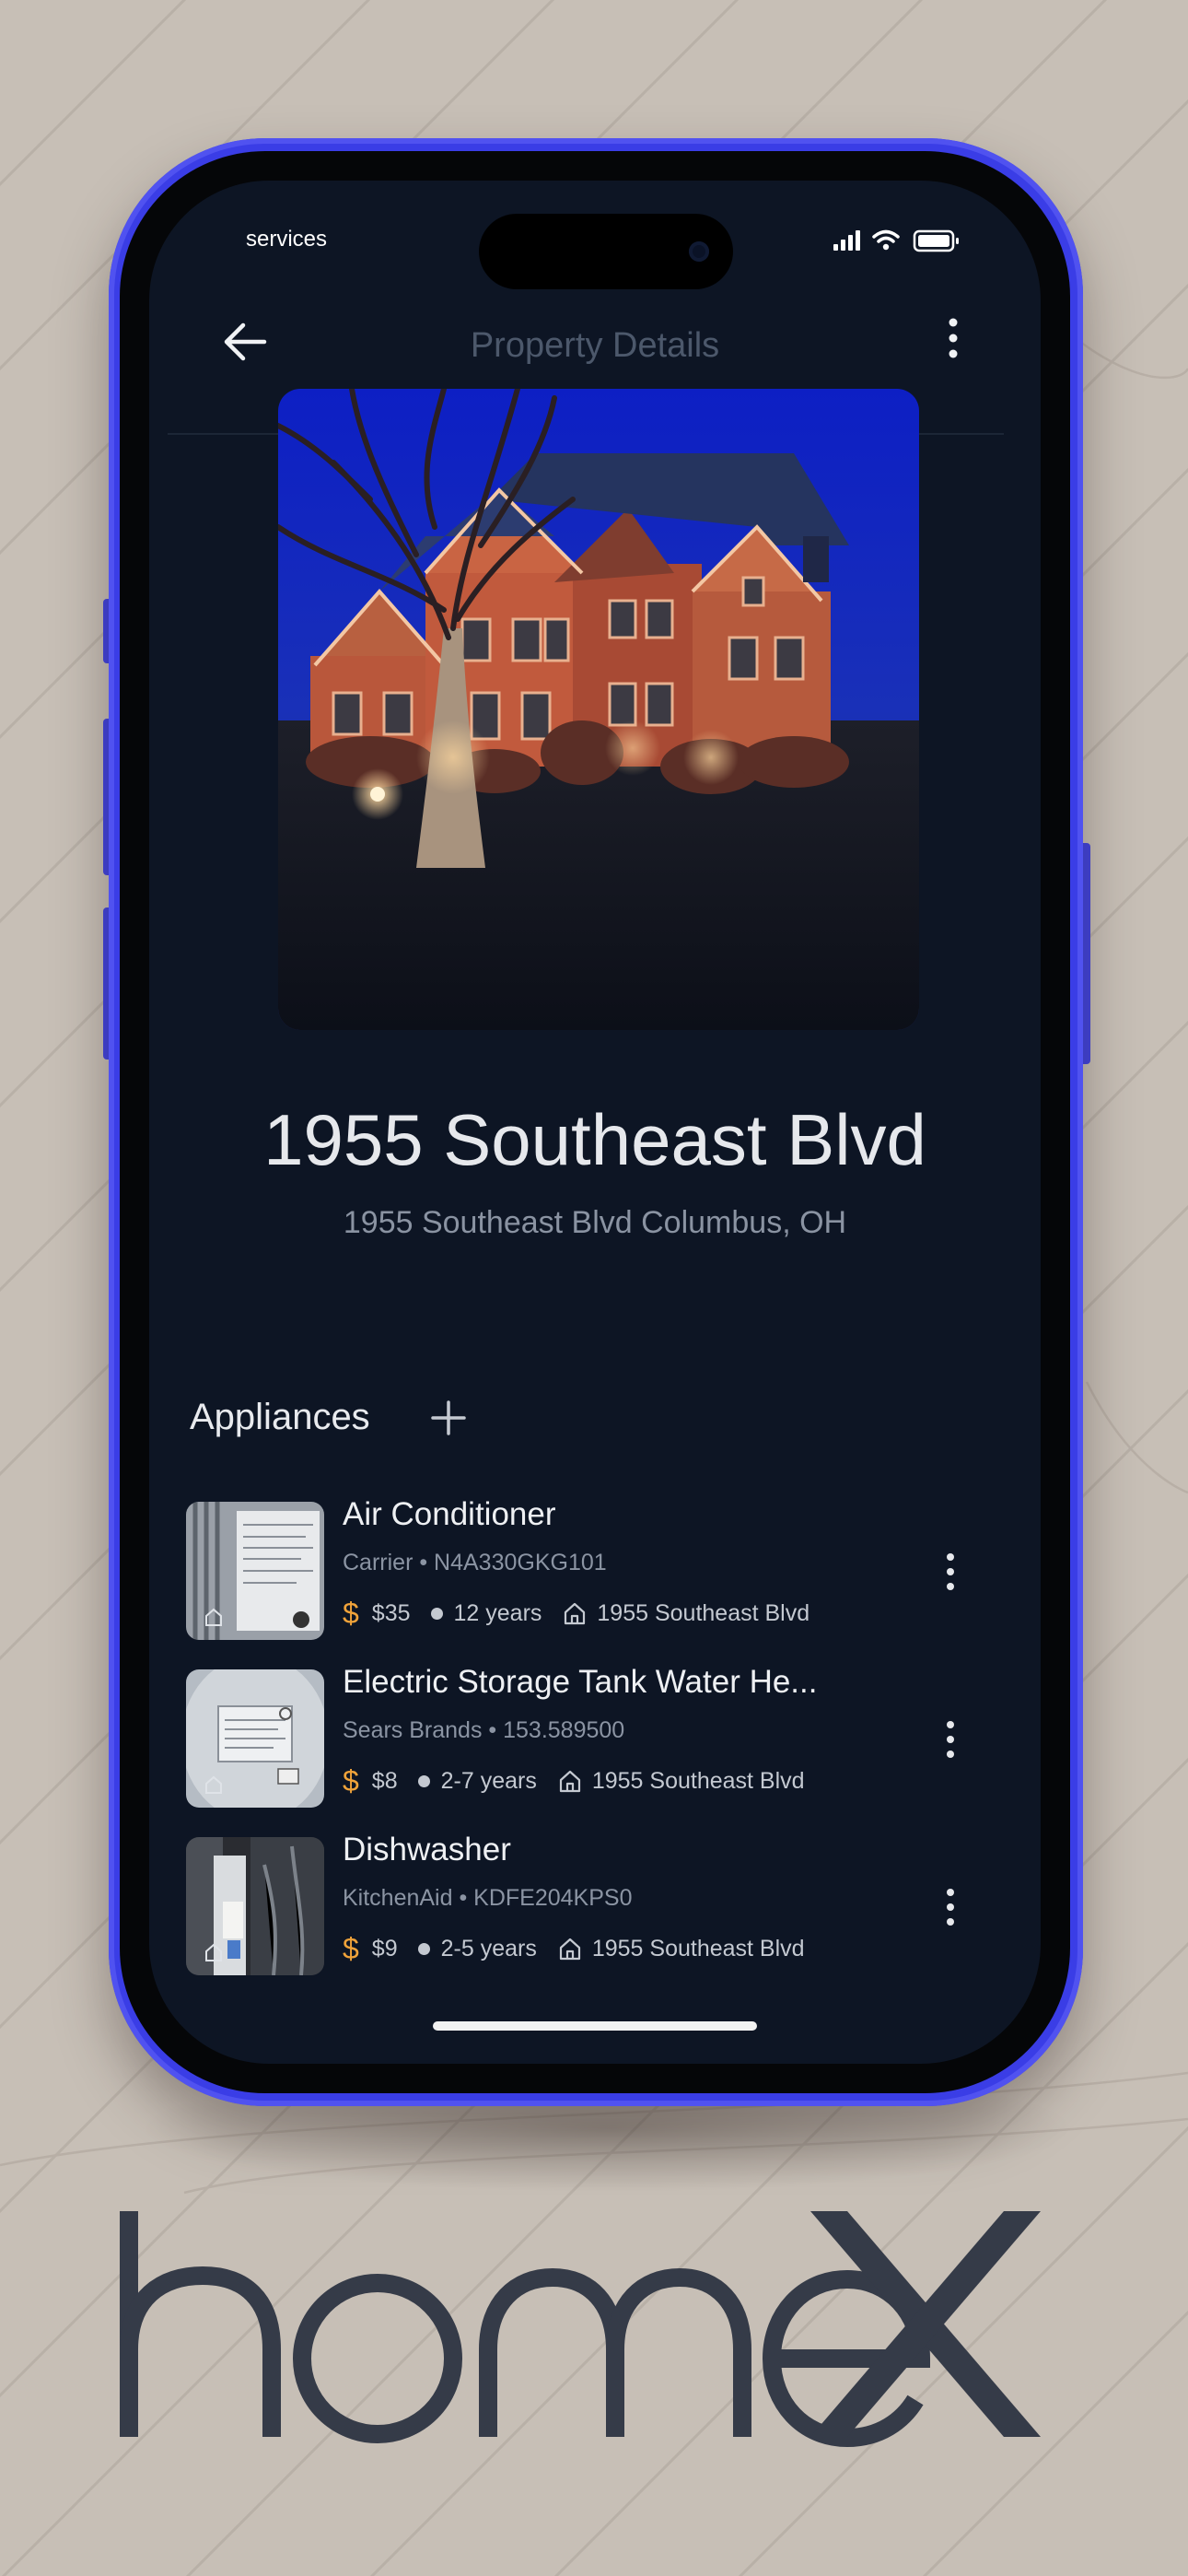 Image resolution: width=1188 pixels, height=2576 pixels. What do you see at coordinates (594, 1139) in the screenshot?
I see `property-name: 1955 Southeast Blvd` at bounding box center [594, 1139].